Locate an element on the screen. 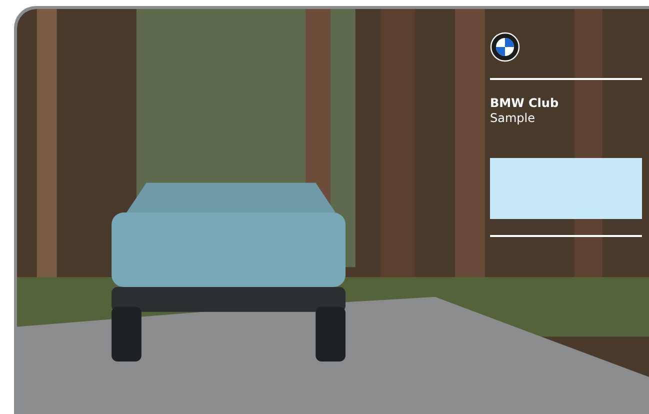 The image size is (649, 414). member-name: Sample is located at coordinates (513, 118).